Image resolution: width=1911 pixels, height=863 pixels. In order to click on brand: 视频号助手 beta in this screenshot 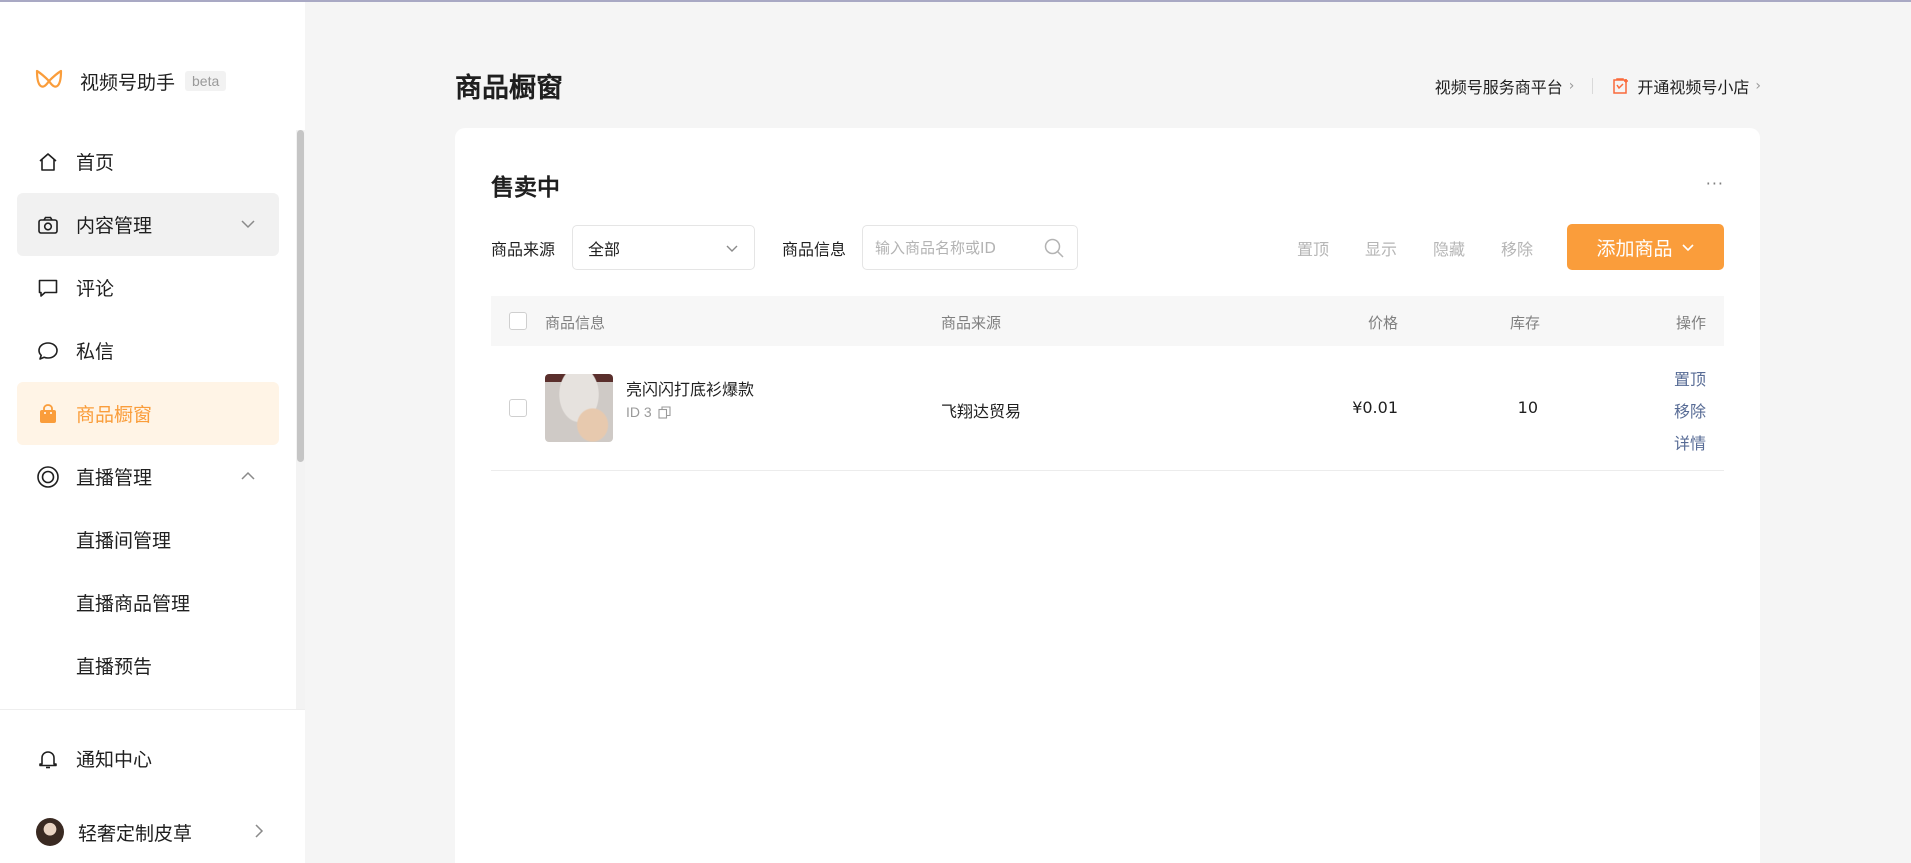, I will do `click(130, 81)`.